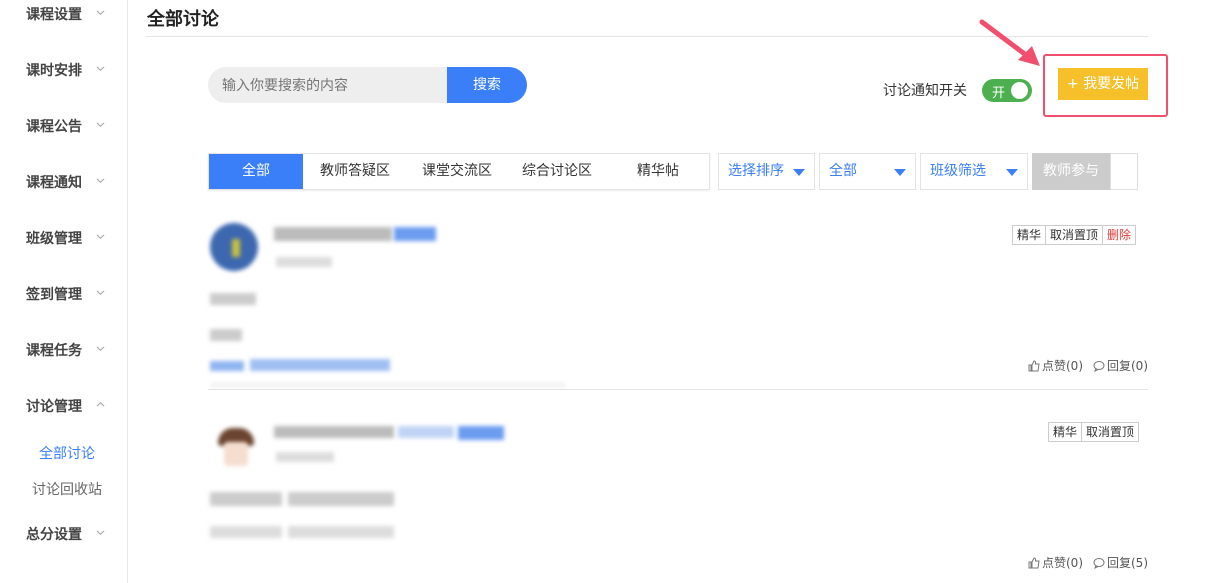  Describe the element at coordinates (1019, 90) in the screenshot. I see `toggle-knob` at that location.